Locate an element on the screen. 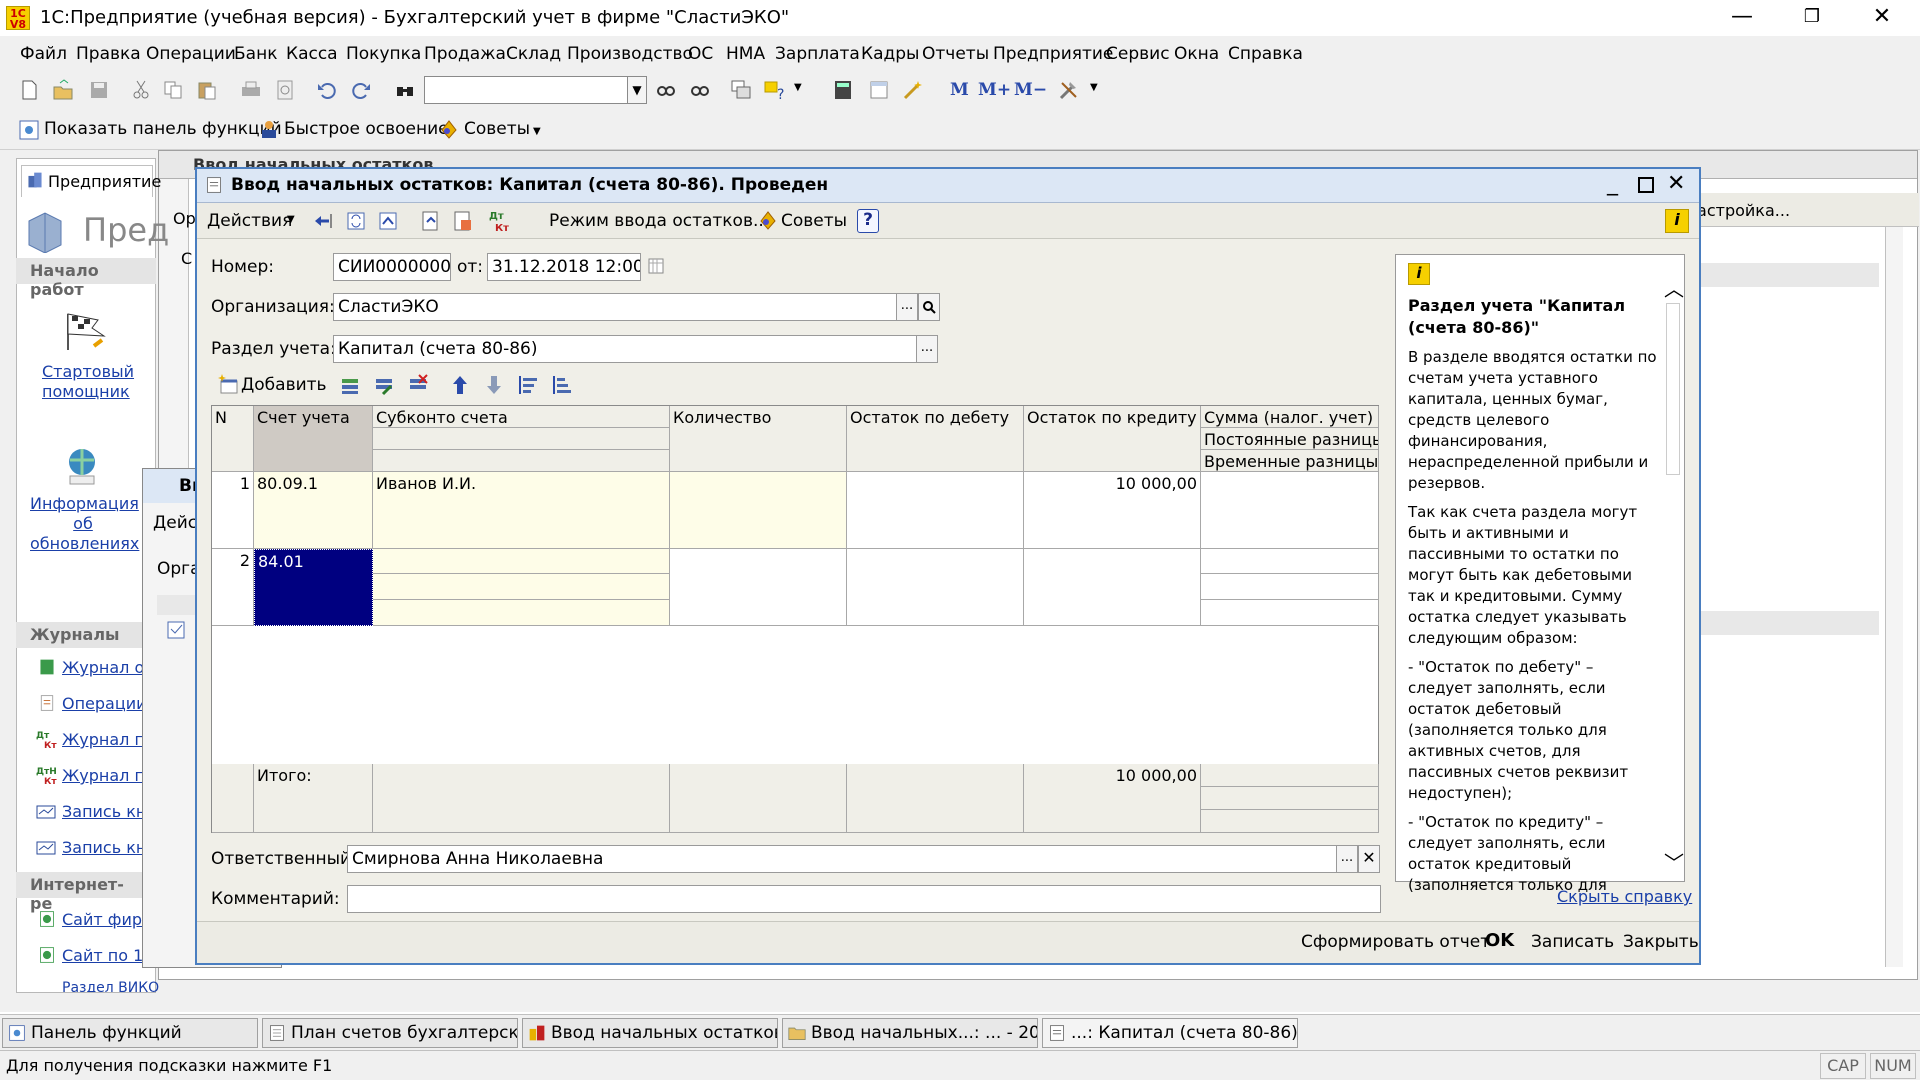  organization-field: СластиЭКО is located at coordinates (615, 307).